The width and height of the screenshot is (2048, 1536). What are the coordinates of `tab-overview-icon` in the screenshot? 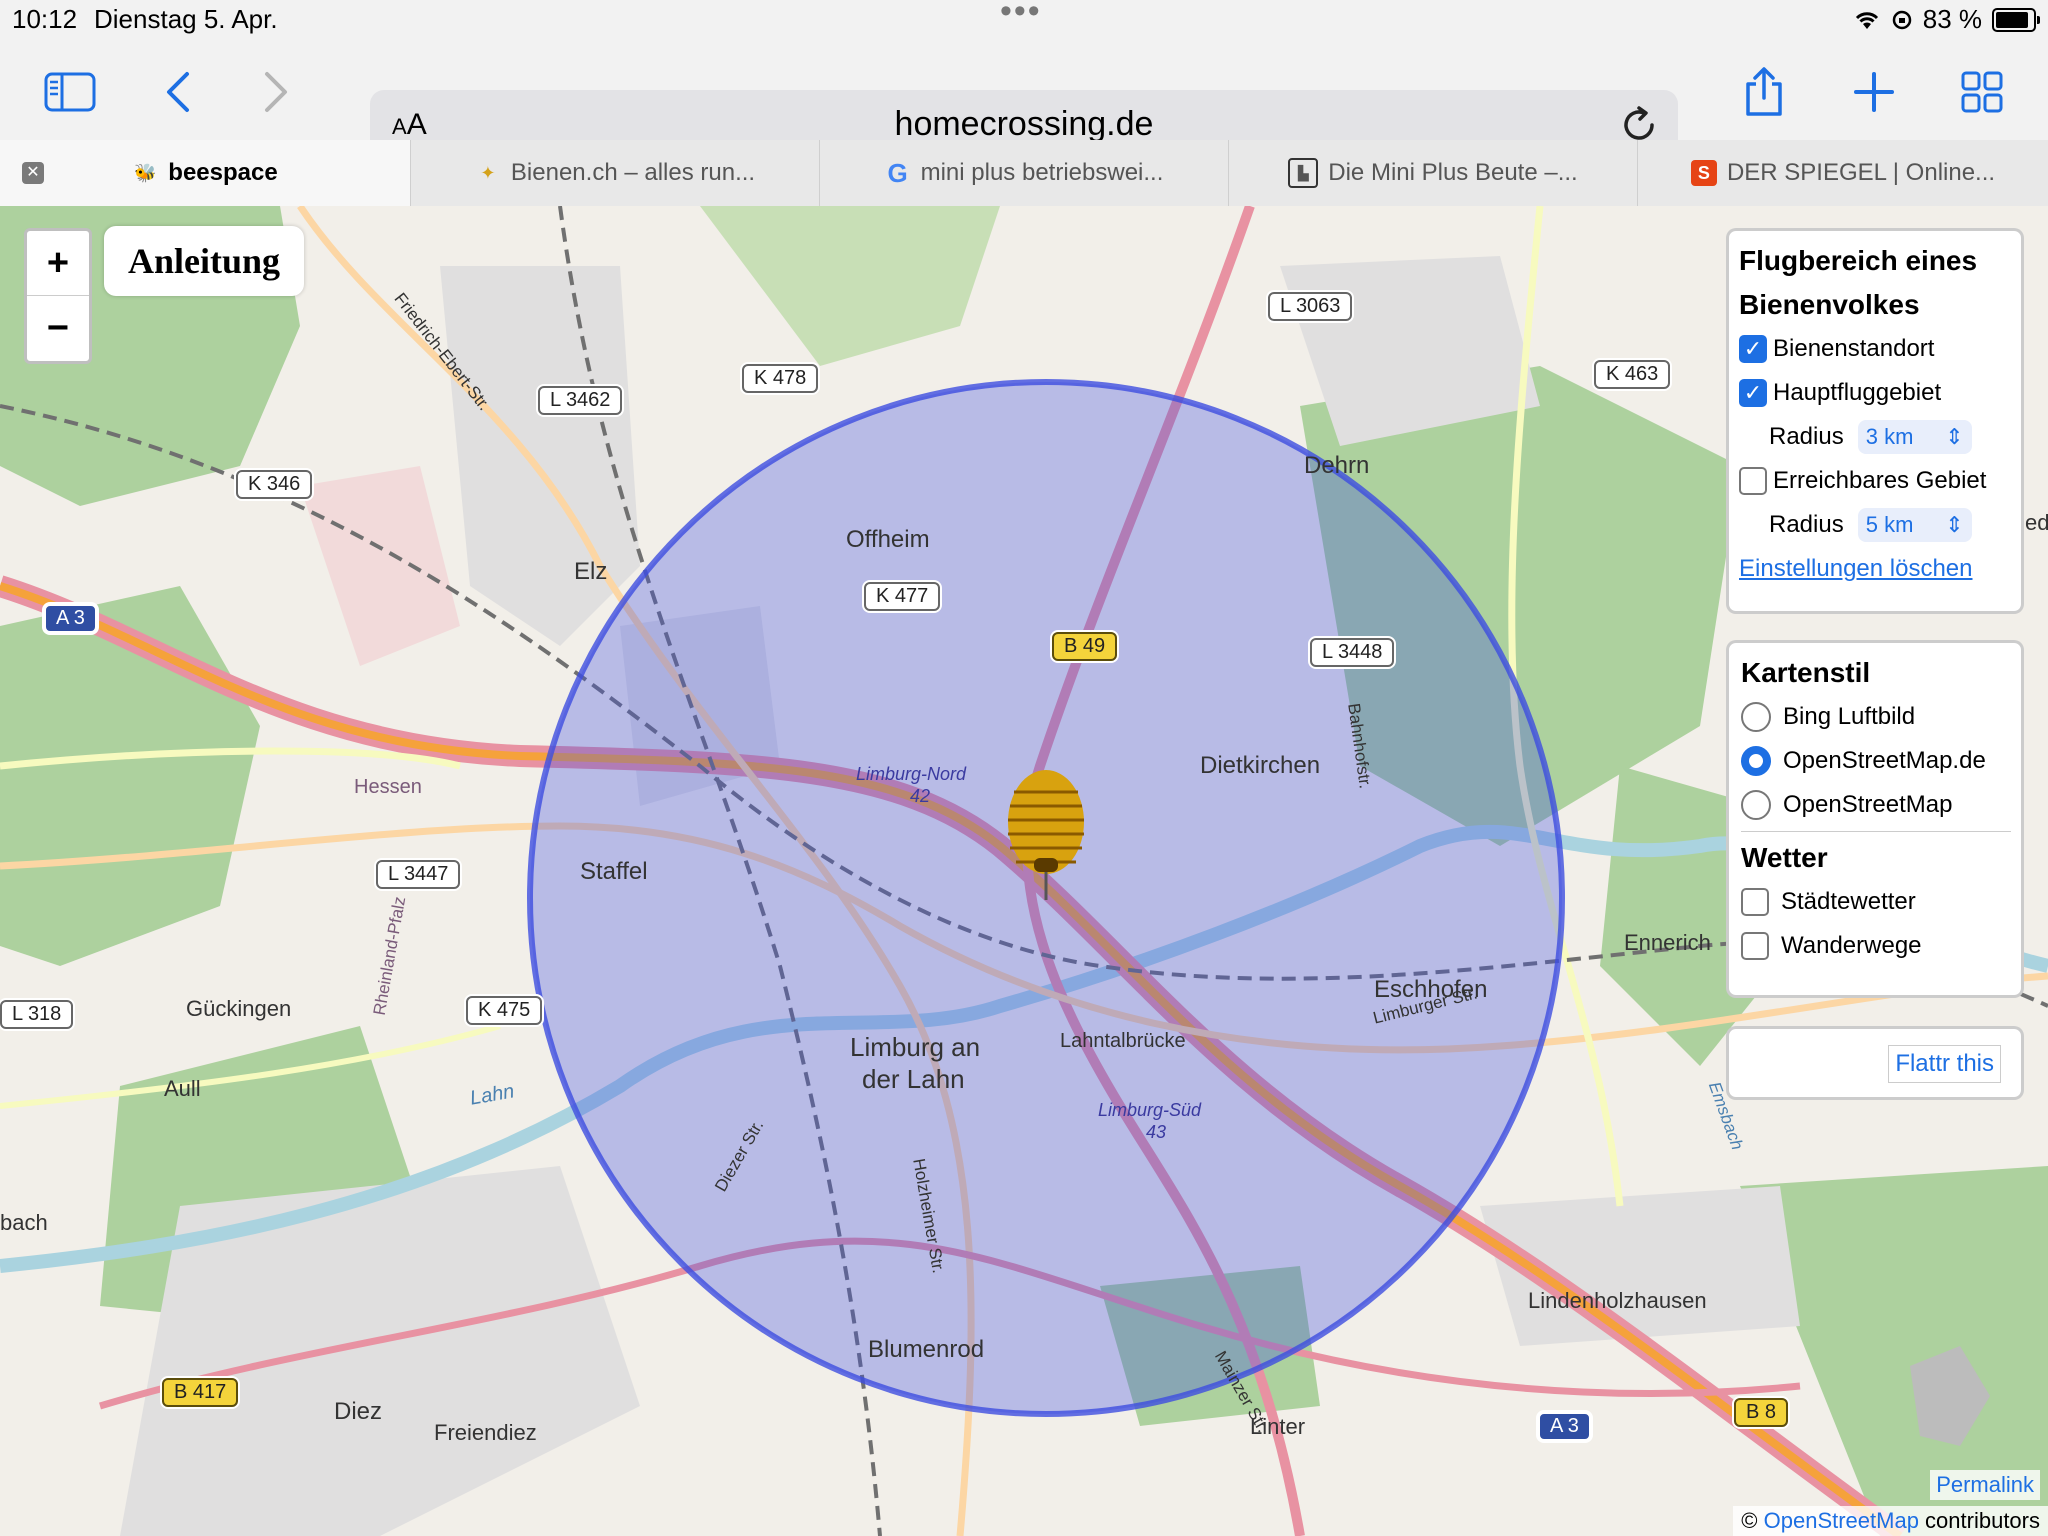 It's located at (1982, 92).